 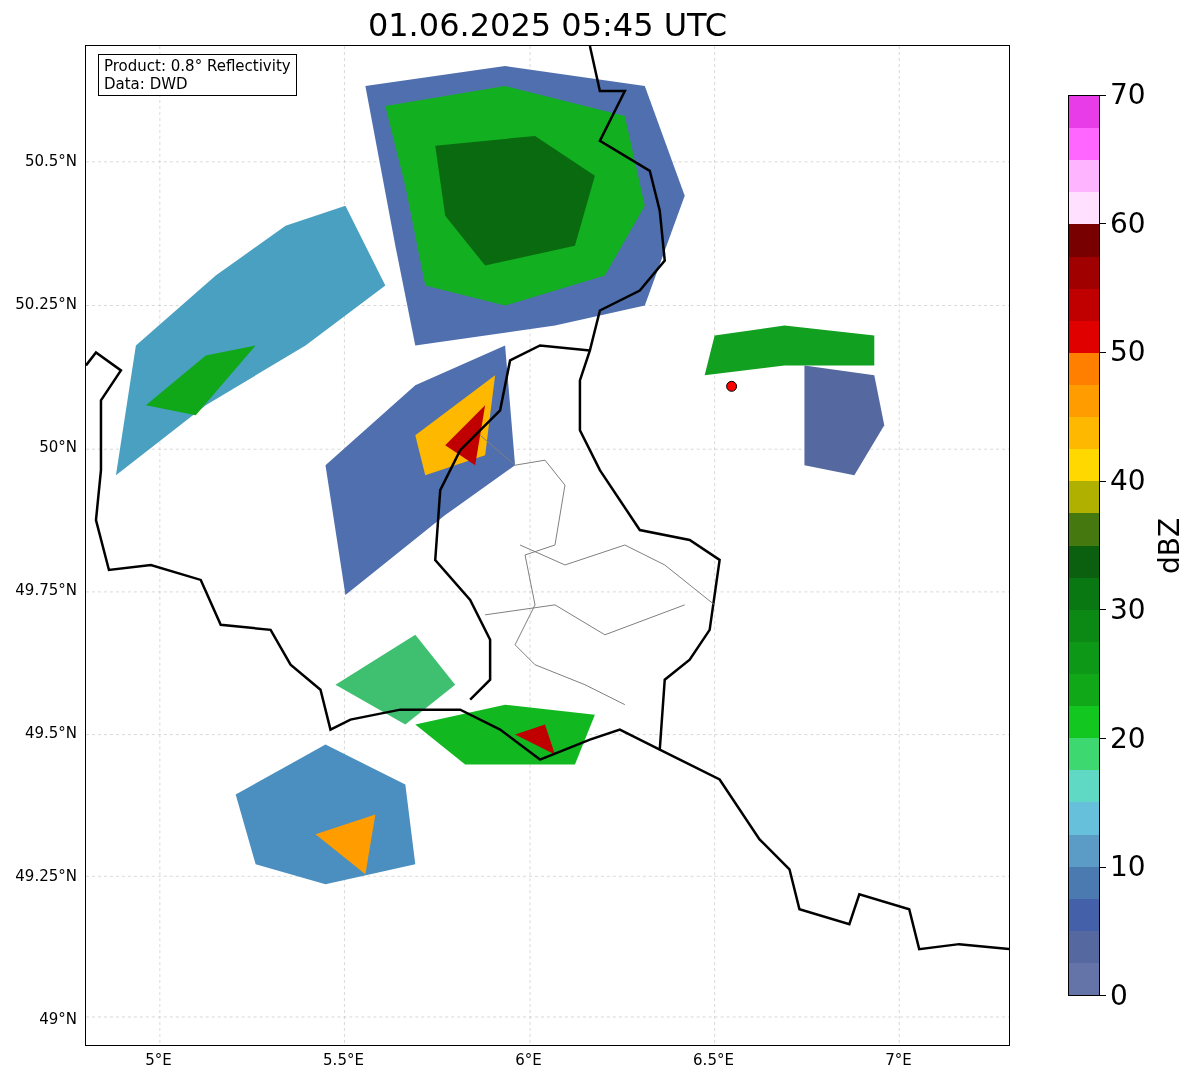 I want to click on axis-tick-label: 50.5°N, so click(x=50, y=161).